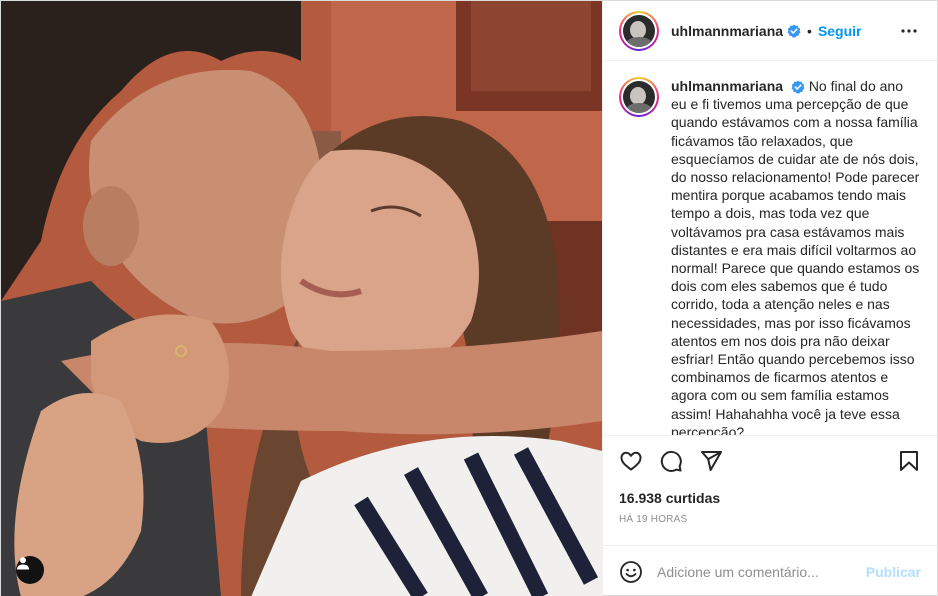 Image resolution: width=938 pixels, height=596 pixels. Describe the element at coordinates (639, 97) in the screenshot. I see `caption-author-avatar` at that location.